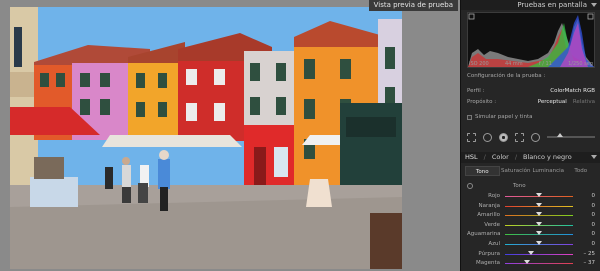 The height and width of the screenshot is (271, 600). What do you see at coordinates (590, 254) in the screenshot?
I see `hue-slider-value: – 25` at bounding box center [590, 254].